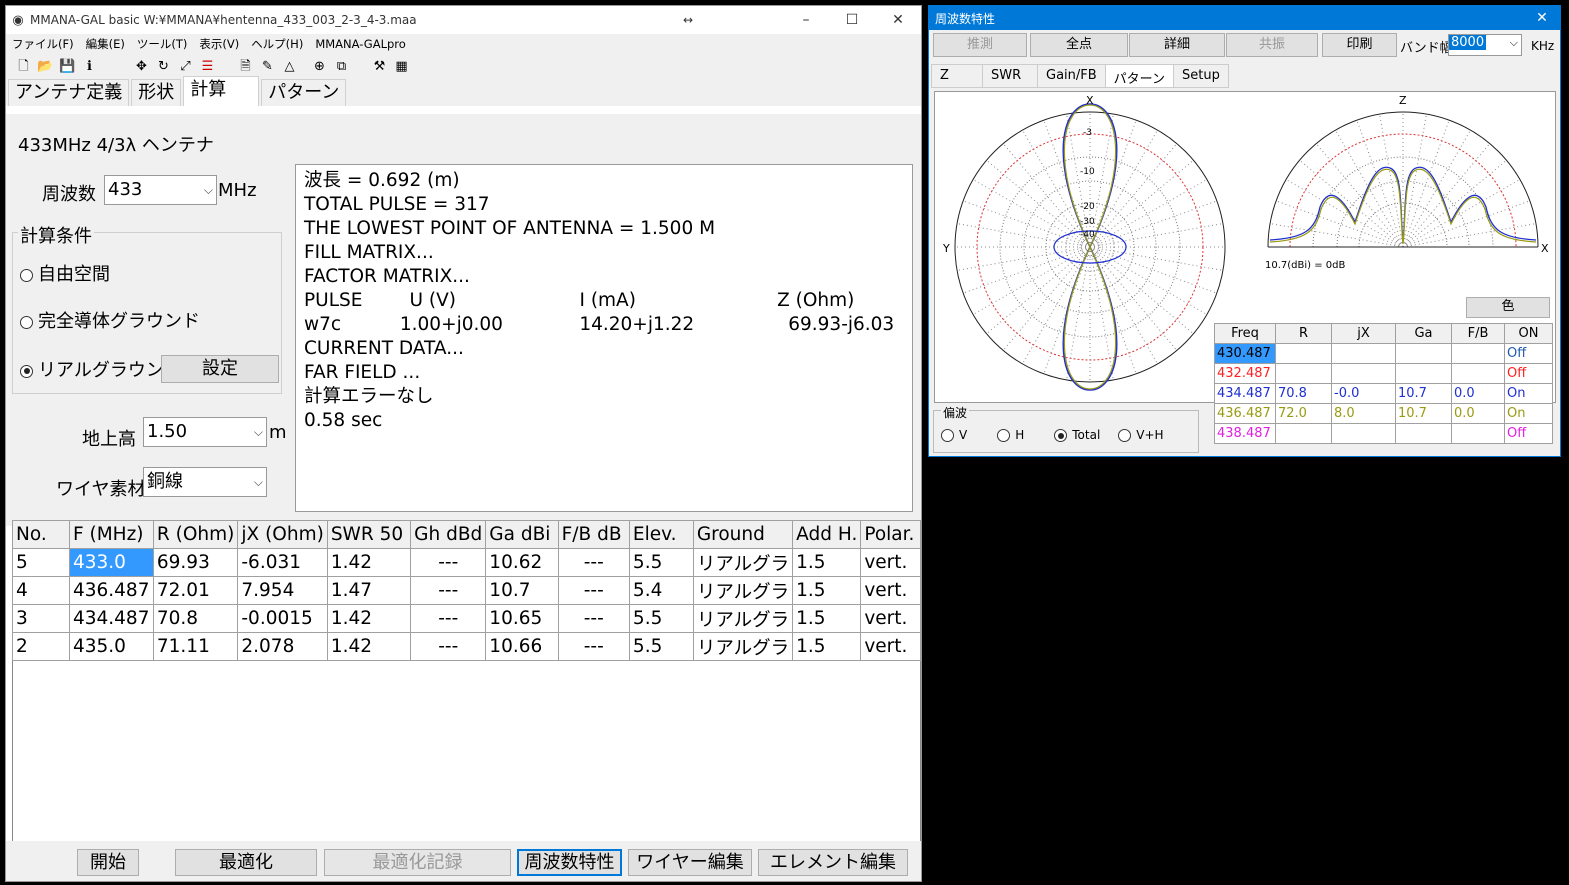 The height and width of the screenshot is (885, 1569). Describe the element at coordinates (1245, 373) in the screenshot. I see `freq-table-cell: 432.487` at that location.